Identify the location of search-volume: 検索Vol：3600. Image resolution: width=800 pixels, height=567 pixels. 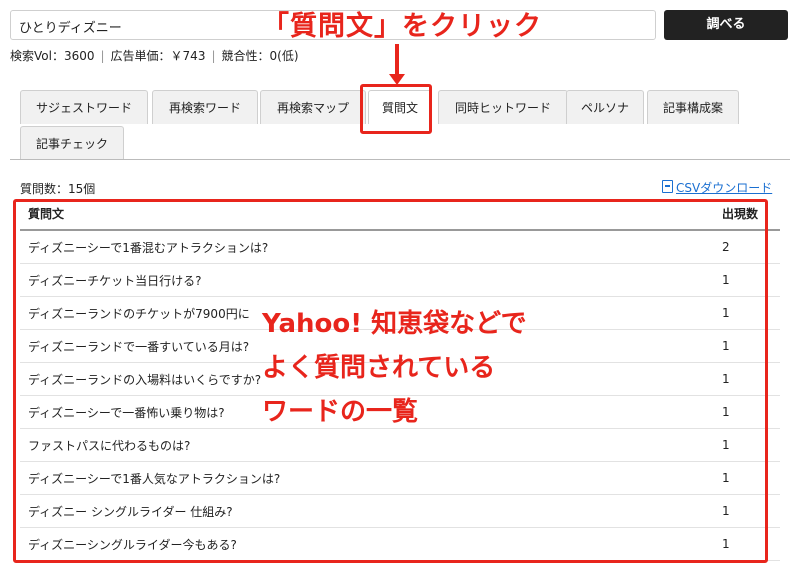
(52, 56).